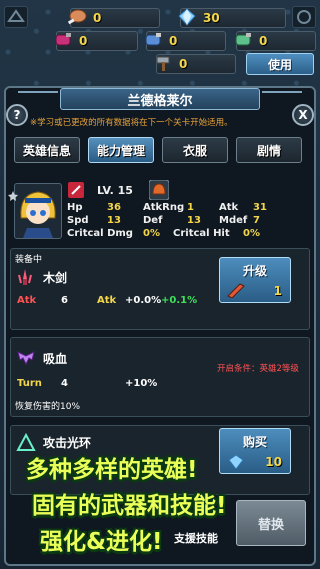 The height and width of the screenshot is (569, 320). What do you see at coordinates (187, 17) in the screenshot?
I see `diamond-icon` at bounding box center [187, 17].